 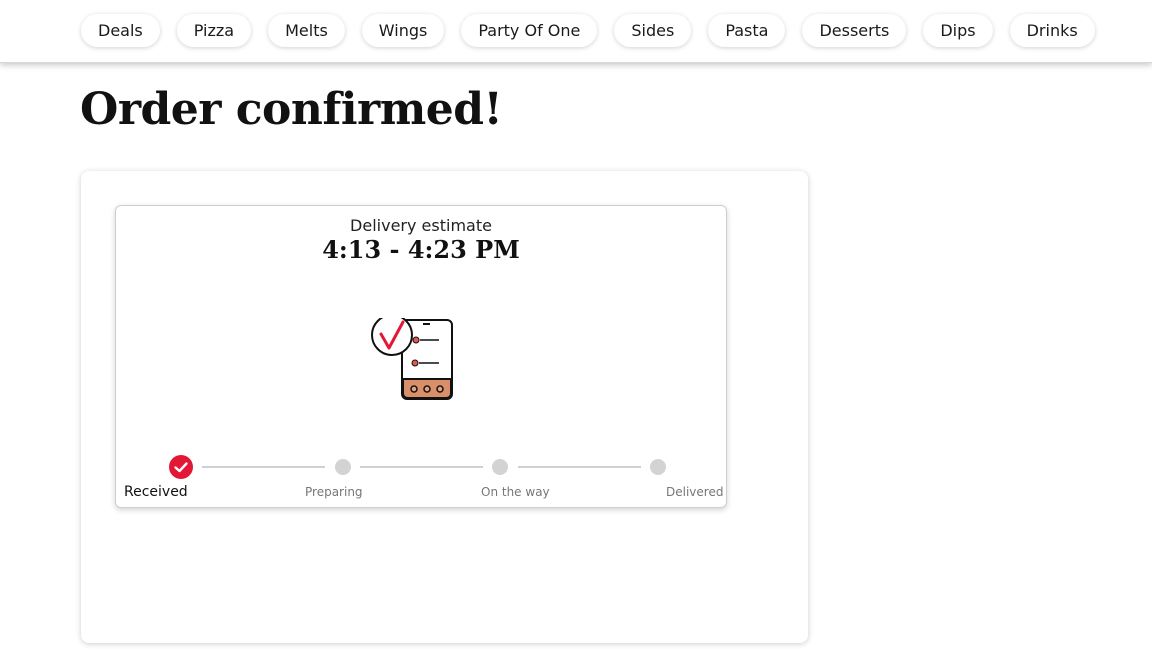 What do you see at coordinates (854, 30) in the screenshot?
I see `nav-item-desserts: Desserts` at bounding box center [854, 30].